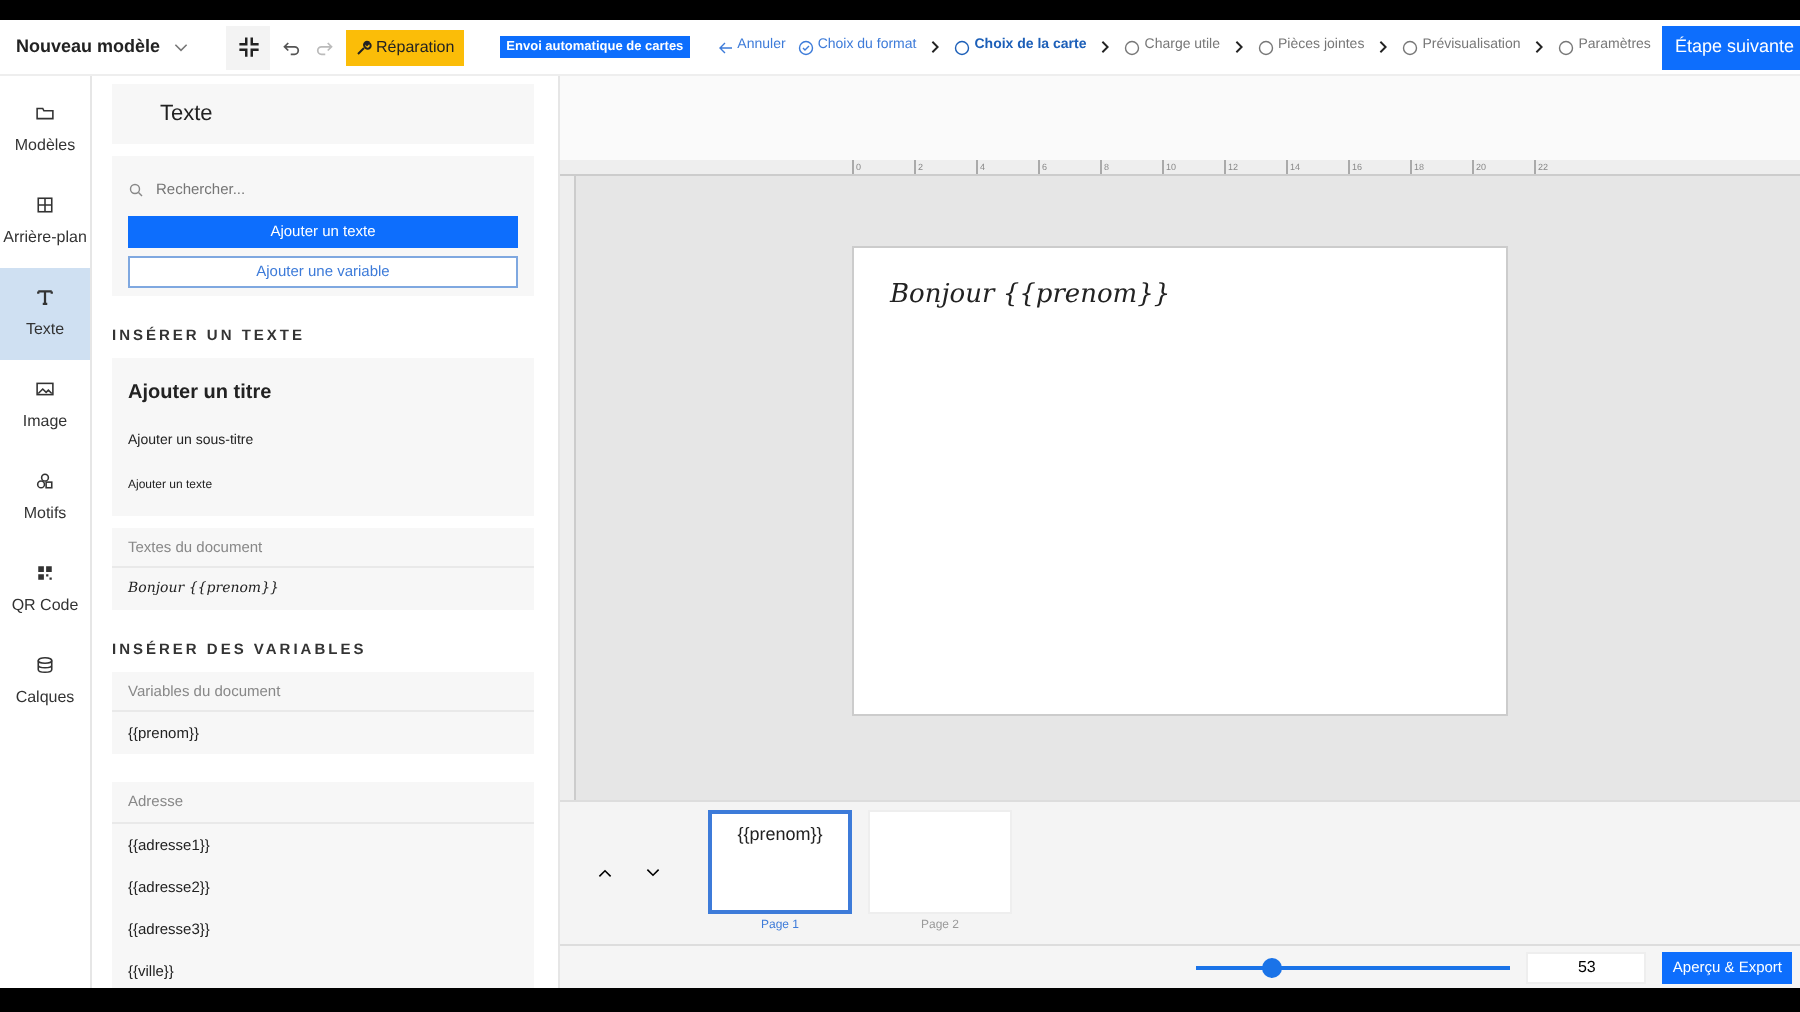 This screenshot has width=1800, height=1012. Describe the element at coordinates (604, 873) in the screenshot. I see `chevron-up-icon` at that location.